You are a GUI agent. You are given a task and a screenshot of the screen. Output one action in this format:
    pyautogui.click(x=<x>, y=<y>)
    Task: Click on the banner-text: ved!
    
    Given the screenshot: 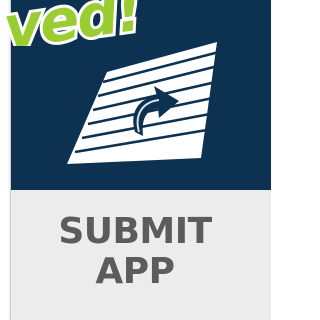 What is the action you would take?
    pyautogui.click(x=72, y=23)
    